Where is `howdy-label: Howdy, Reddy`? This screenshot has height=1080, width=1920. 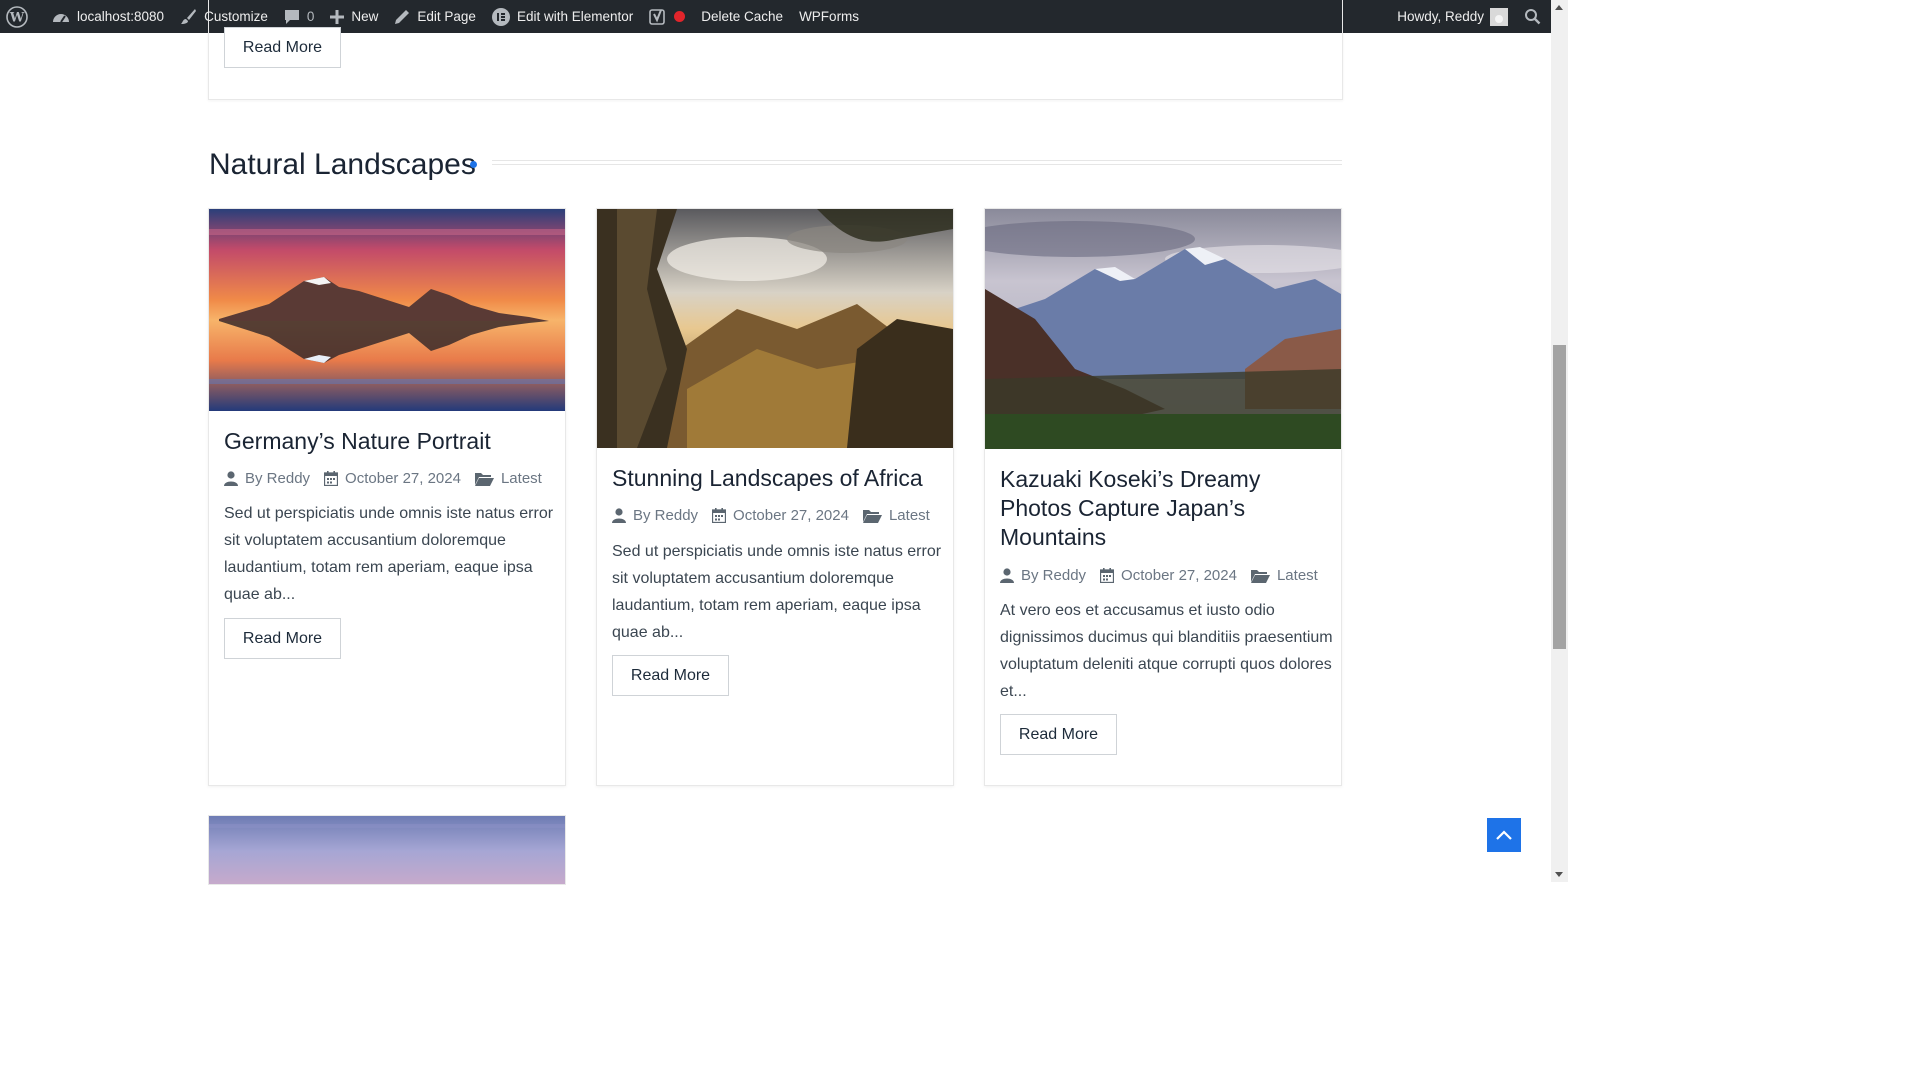 howdy-label: Howdy, Reddy is located at coordinates (1440, 16).